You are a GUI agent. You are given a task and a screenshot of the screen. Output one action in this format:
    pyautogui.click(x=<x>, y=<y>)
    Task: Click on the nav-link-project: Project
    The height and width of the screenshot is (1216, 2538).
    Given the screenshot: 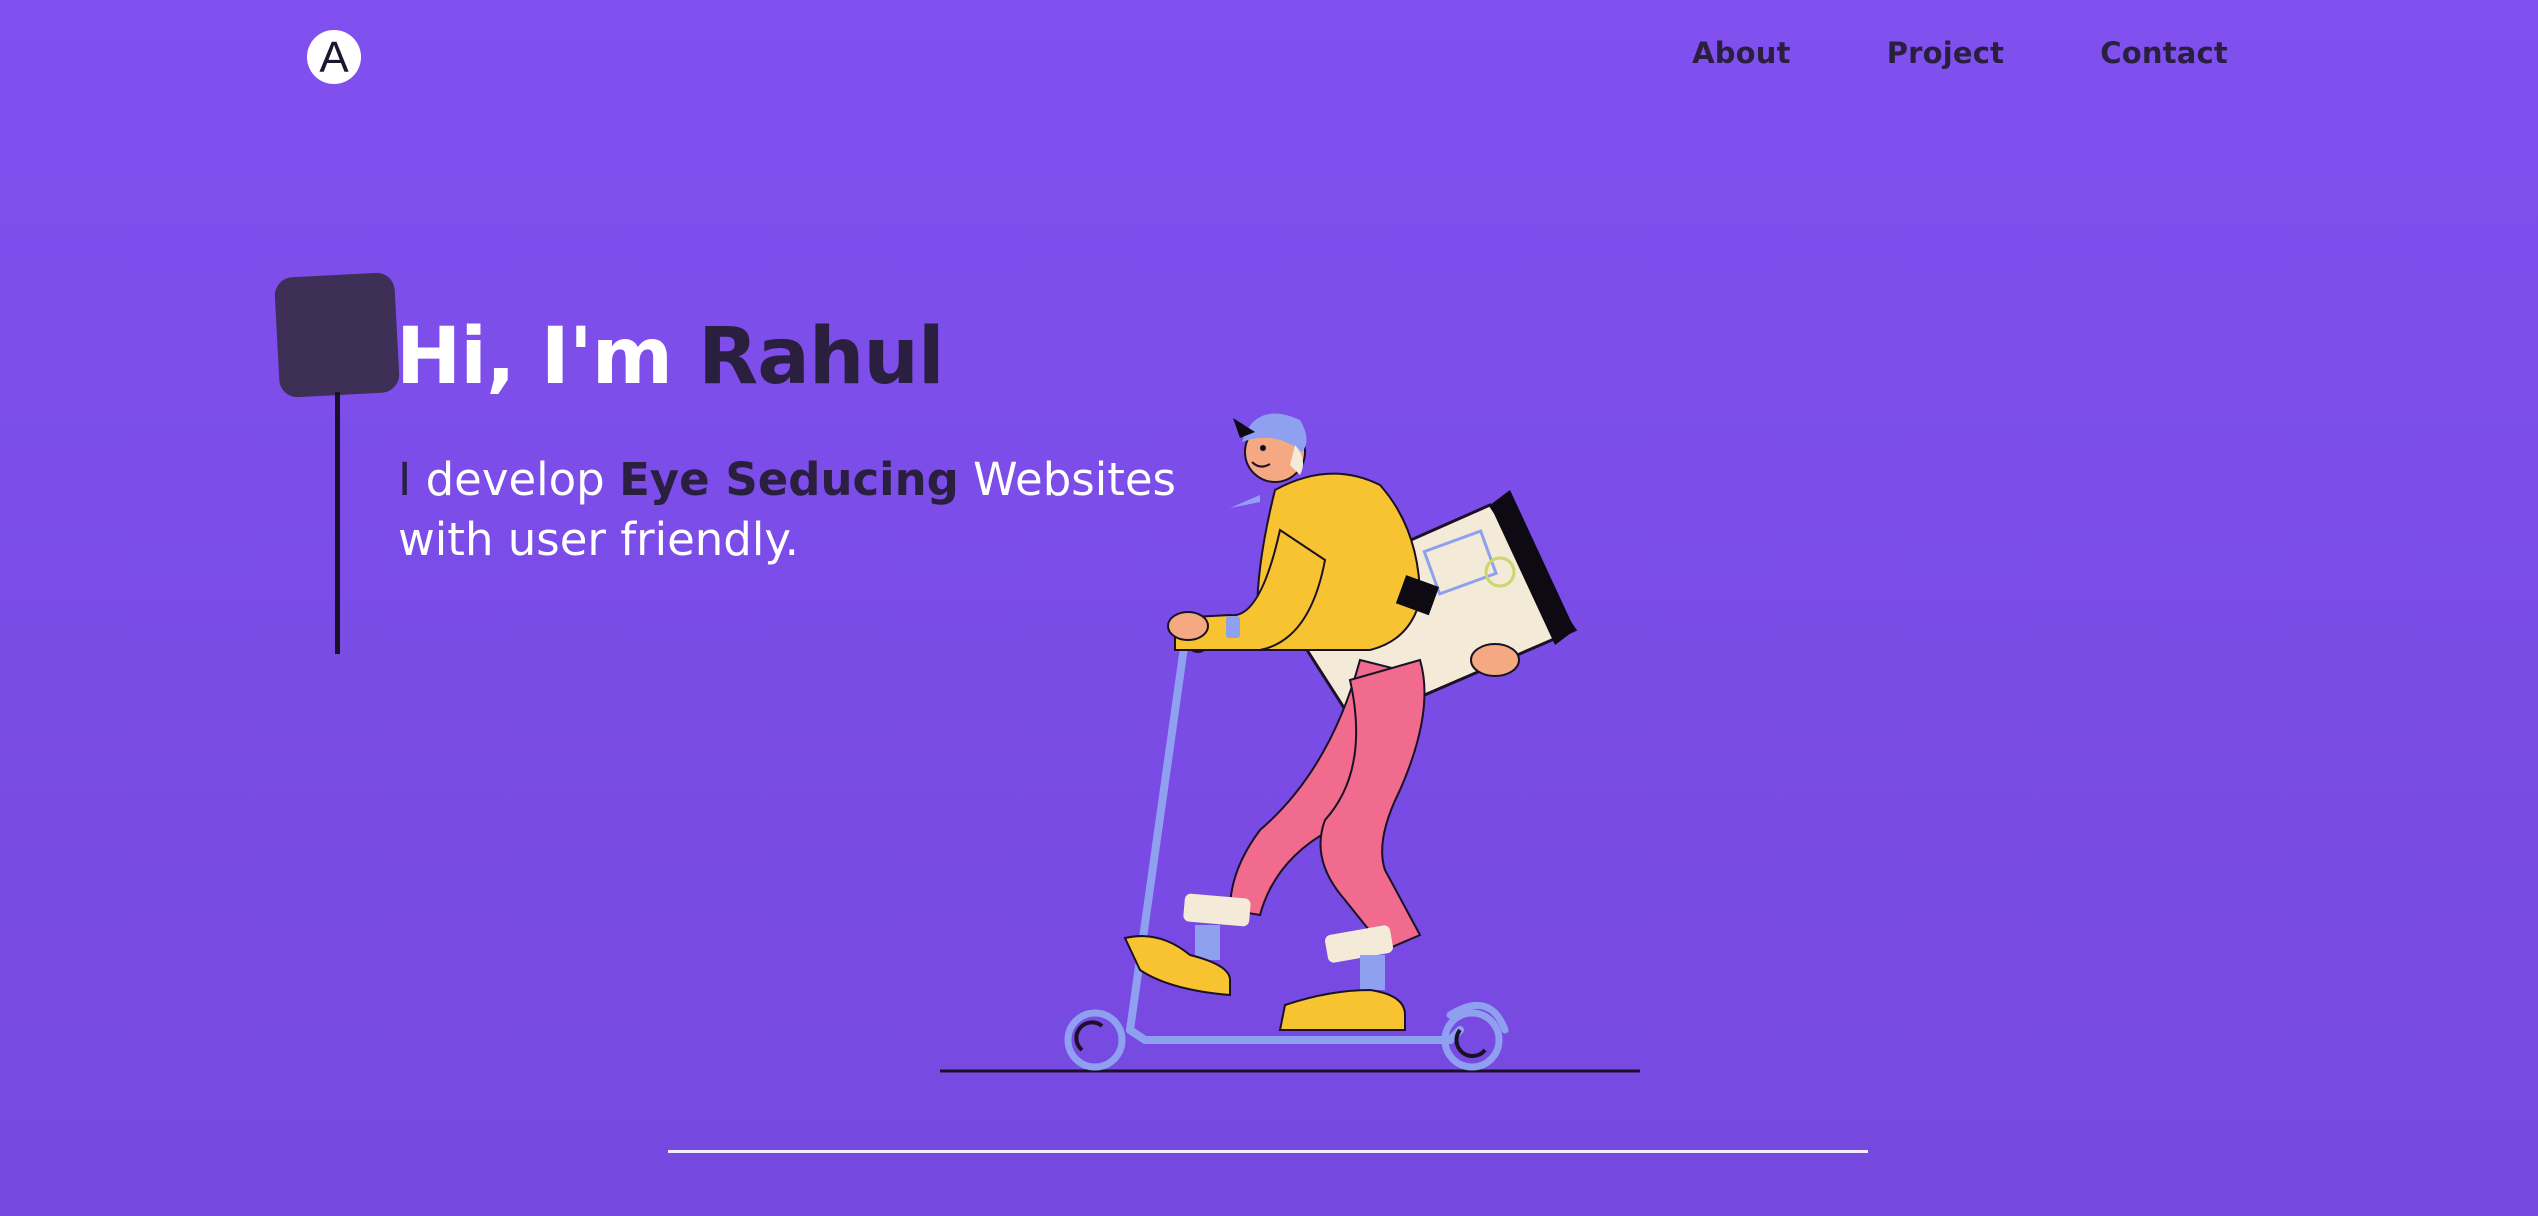 What is the action you would take?
    pyautogui.click(x=1946, y=53)
    